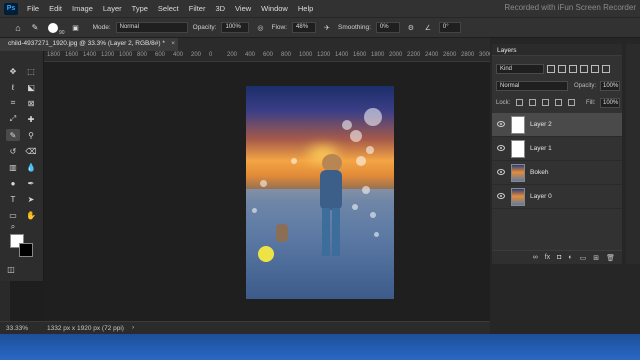  I want to click on path-selection-icon: ➤, so click(31, 199).